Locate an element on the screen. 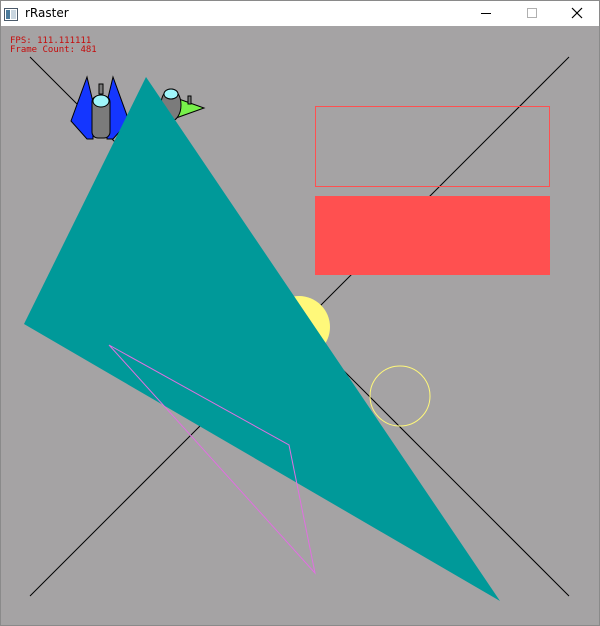 The height and width of the screenshot is (626, 600). maximize-button is located at coordinates (532, 13).